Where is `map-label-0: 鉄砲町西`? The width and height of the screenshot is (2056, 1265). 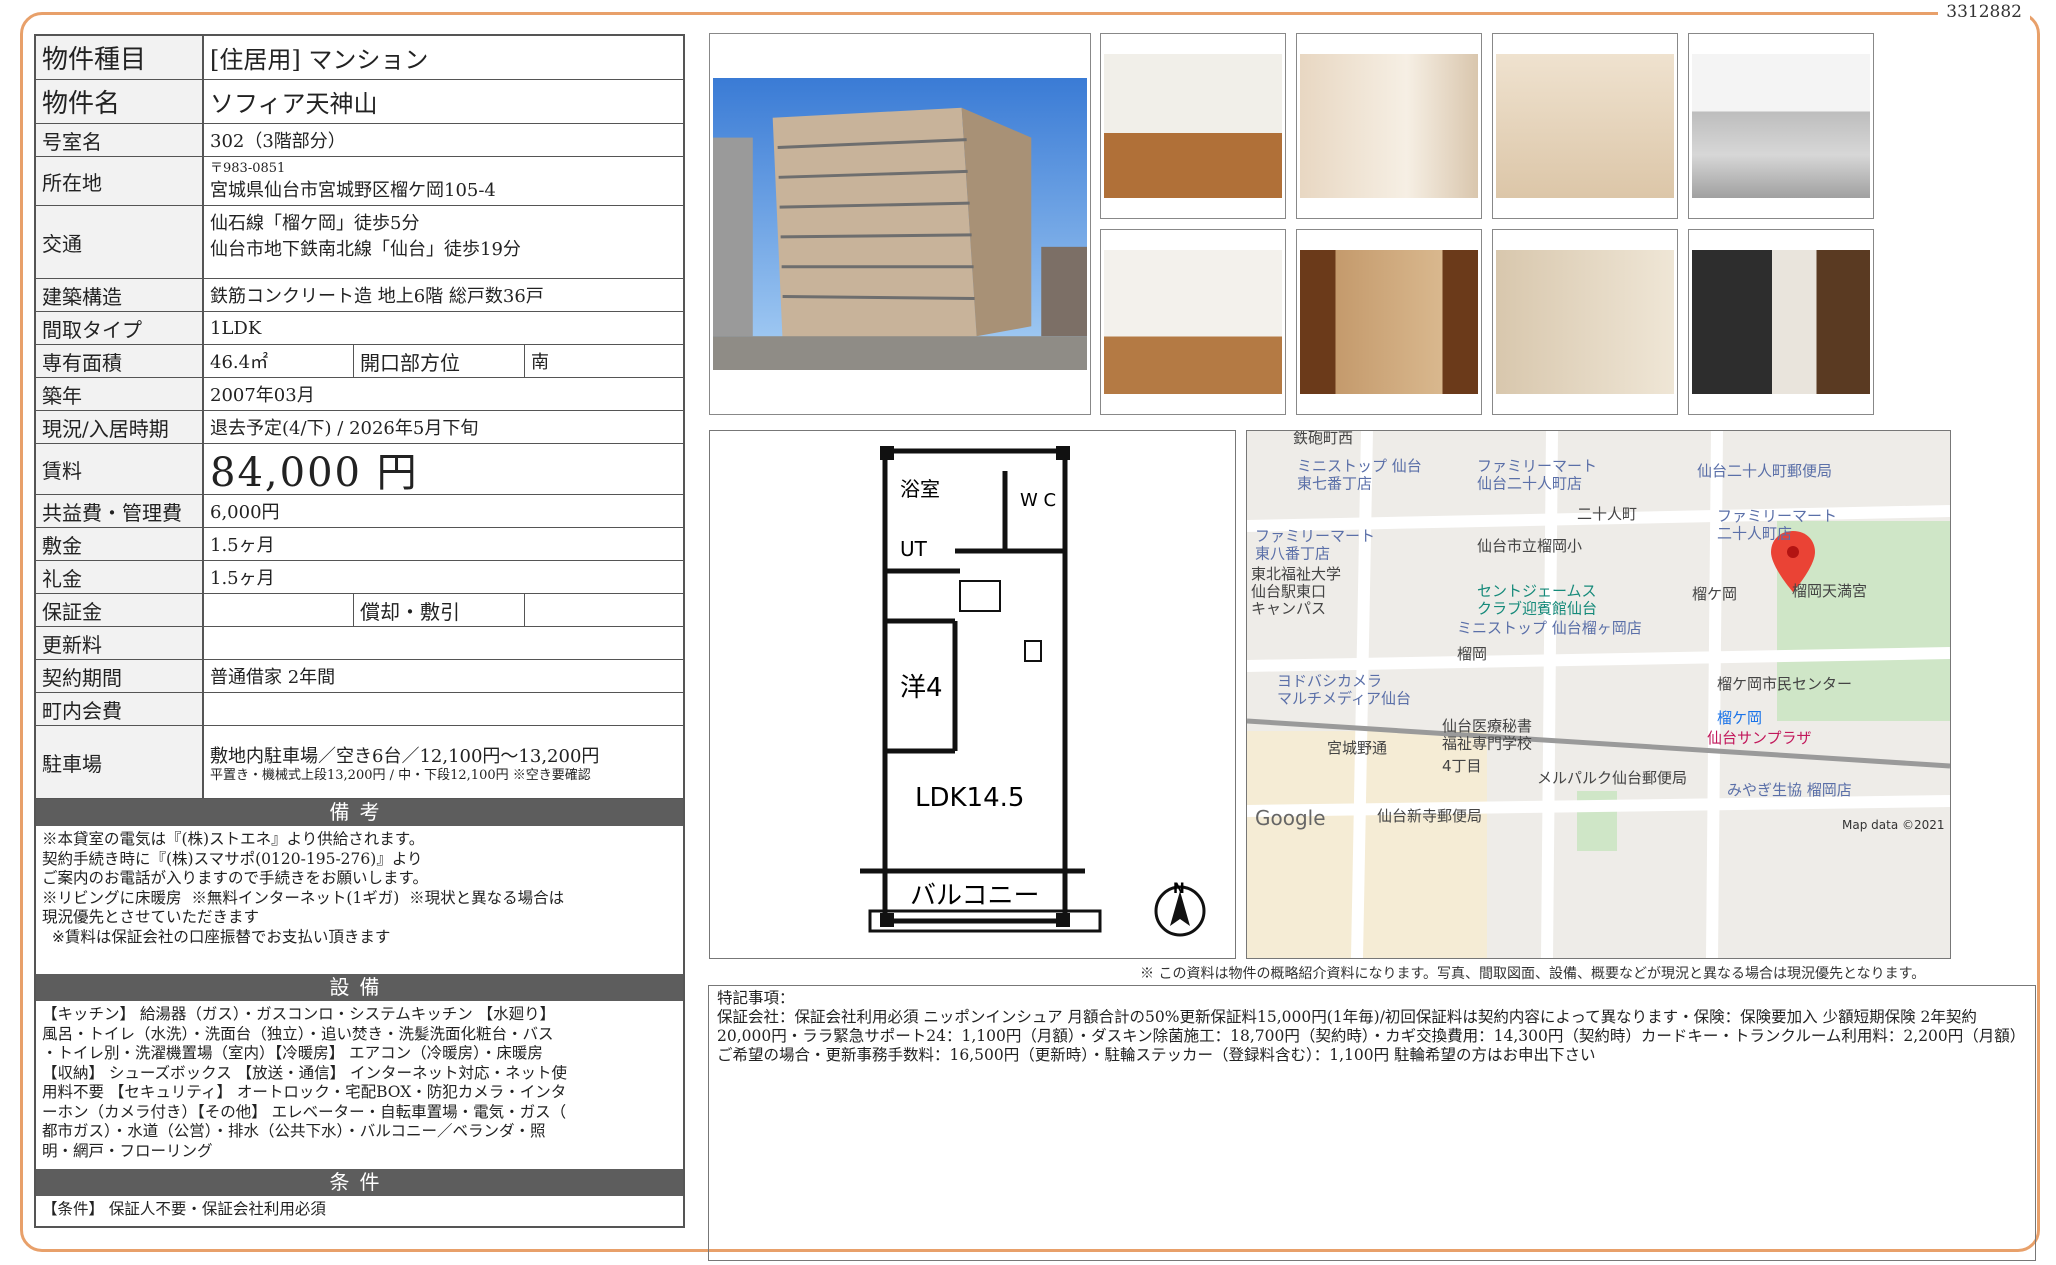 map-label-0: 鉄砲町西 is located at coordinates (1323, 439).